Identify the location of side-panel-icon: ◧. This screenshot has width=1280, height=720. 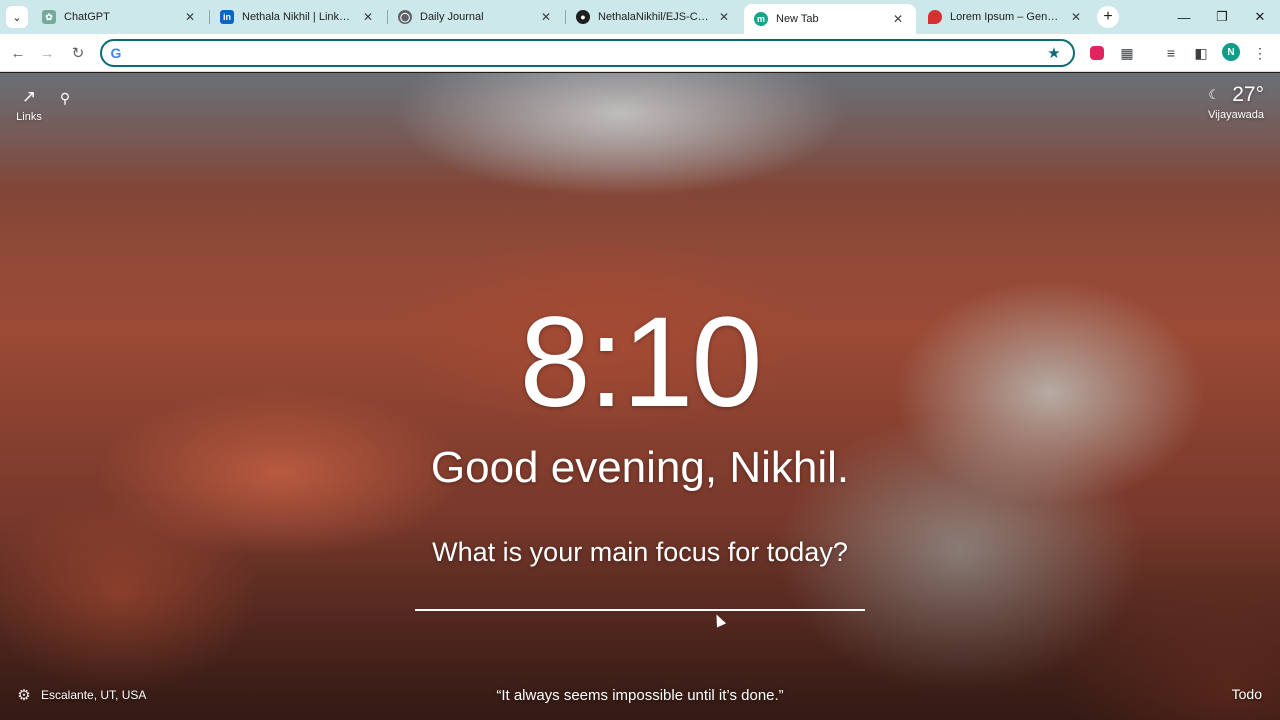
(1201, 52).